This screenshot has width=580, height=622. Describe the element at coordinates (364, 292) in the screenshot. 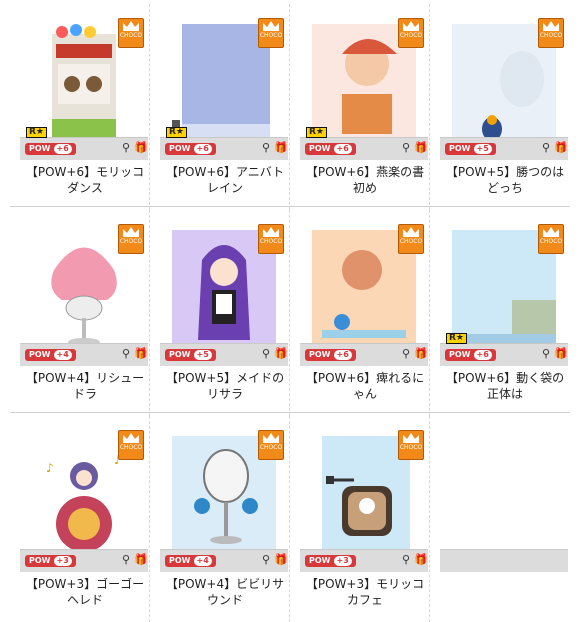

I see `item-thumbnail: CHOCO POW +6 ⚲ 🎁` at that location.